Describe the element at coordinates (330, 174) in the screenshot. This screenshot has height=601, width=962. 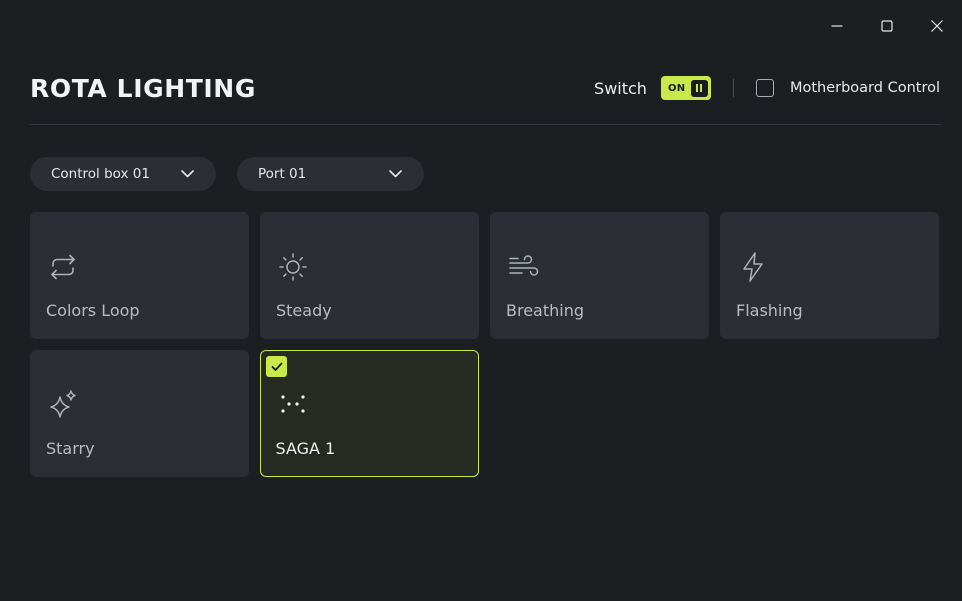
I see `port-select: Port 01` at that location.